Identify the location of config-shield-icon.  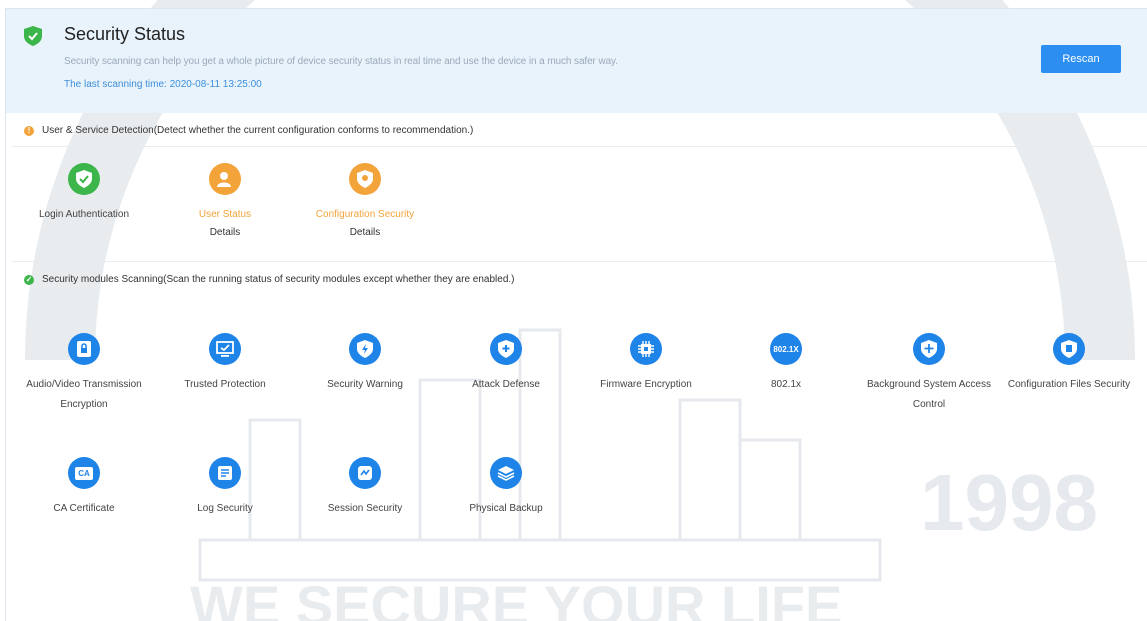
(365, 179).